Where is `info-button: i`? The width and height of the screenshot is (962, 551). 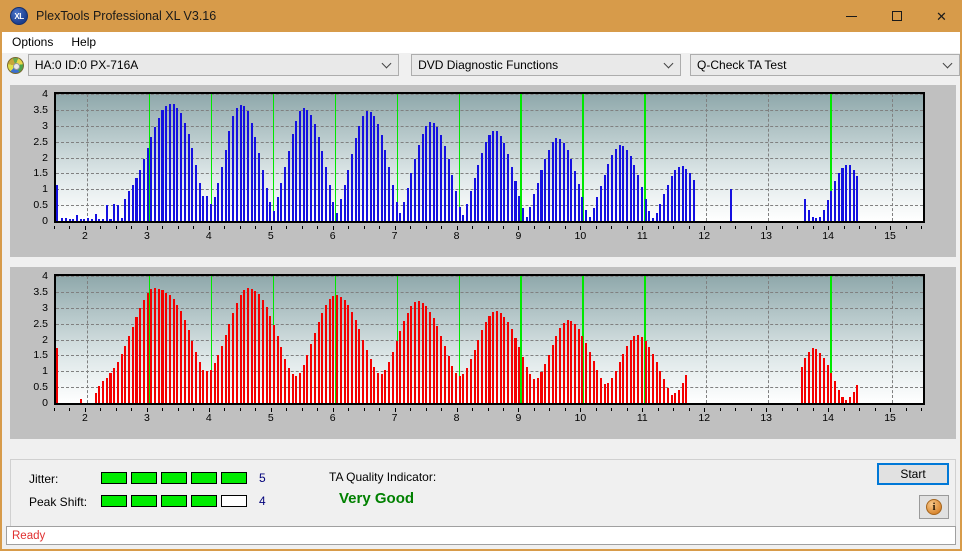
info-button: i is located at coordinates (934, 507).